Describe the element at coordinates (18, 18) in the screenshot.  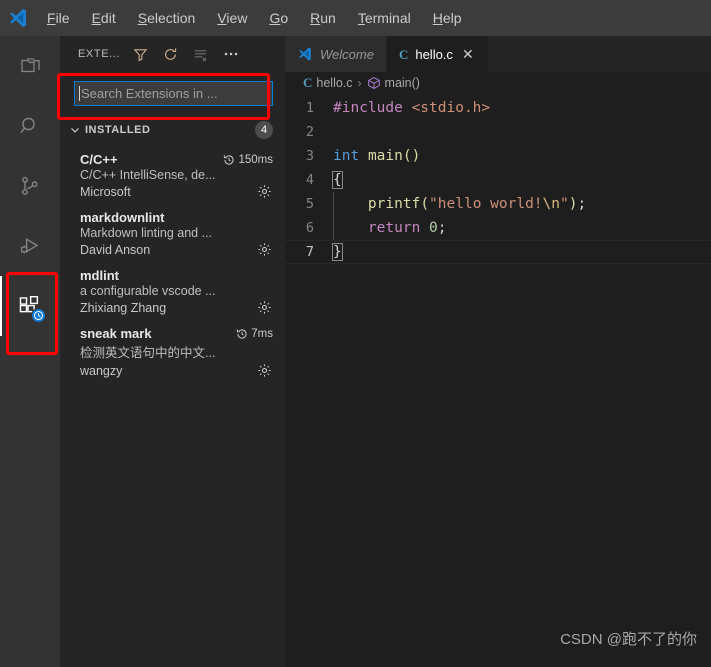
I see `vscode-logo-icon` at that location.